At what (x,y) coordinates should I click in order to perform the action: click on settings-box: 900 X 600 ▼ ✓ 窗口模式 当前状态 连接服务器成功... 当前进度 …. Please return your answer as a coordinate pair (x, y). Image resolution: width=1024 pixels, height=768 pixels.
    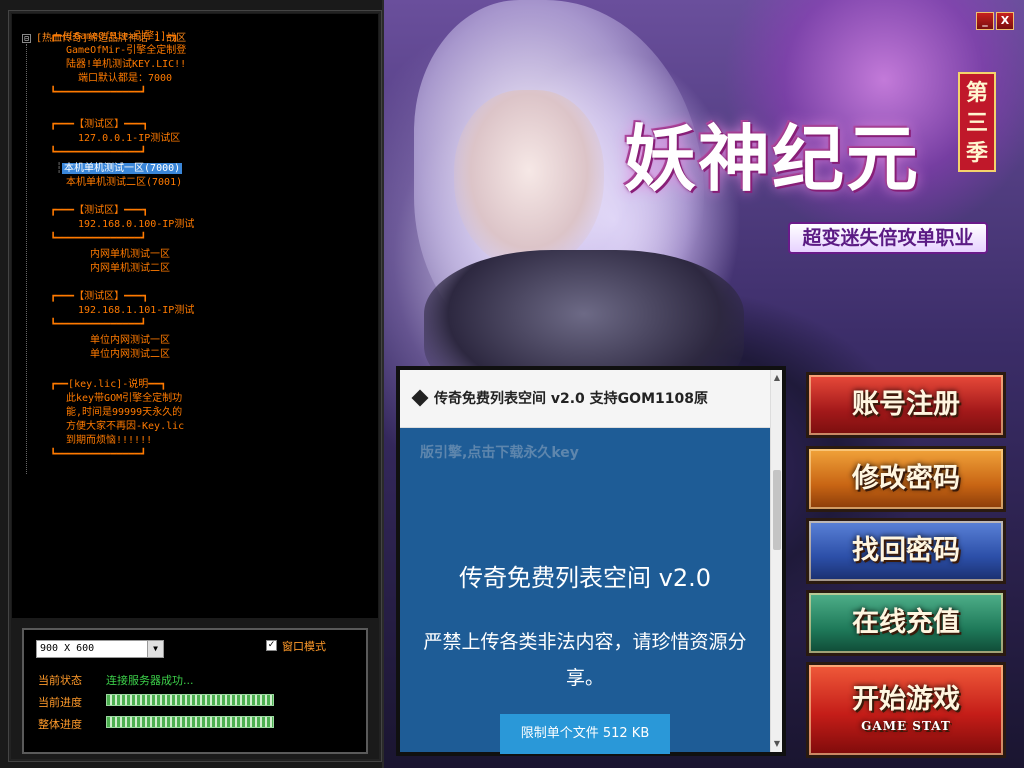
    Looking at the image, I should click on (195, 691).